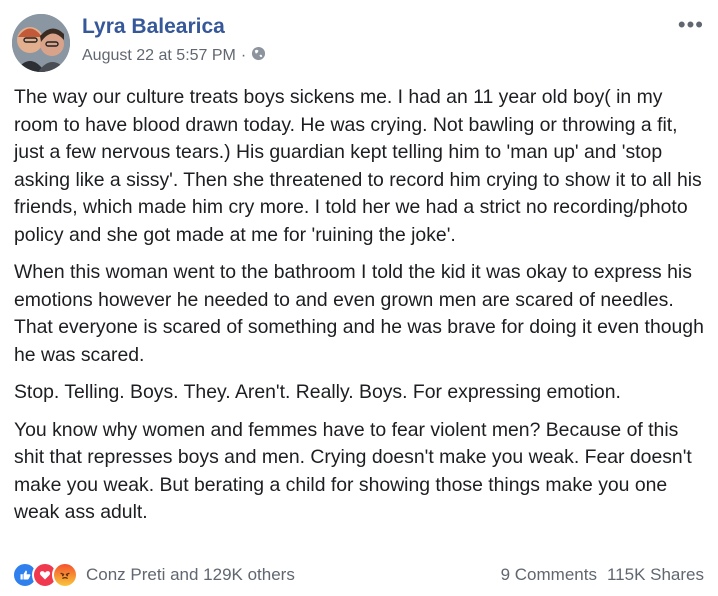 This screenshot has height=596, width=718. Describe the element at coordinates (602, 575) in the screenshot. I see `post-stats: 9 Comments 115K Shares` at that location.